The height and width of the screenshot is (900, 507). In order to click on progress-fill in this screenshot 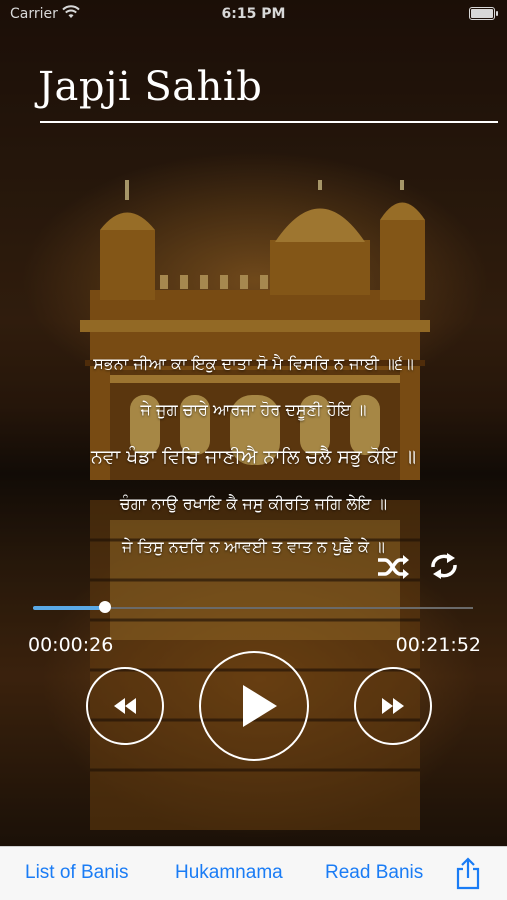, I will do `click(69, 608)`.